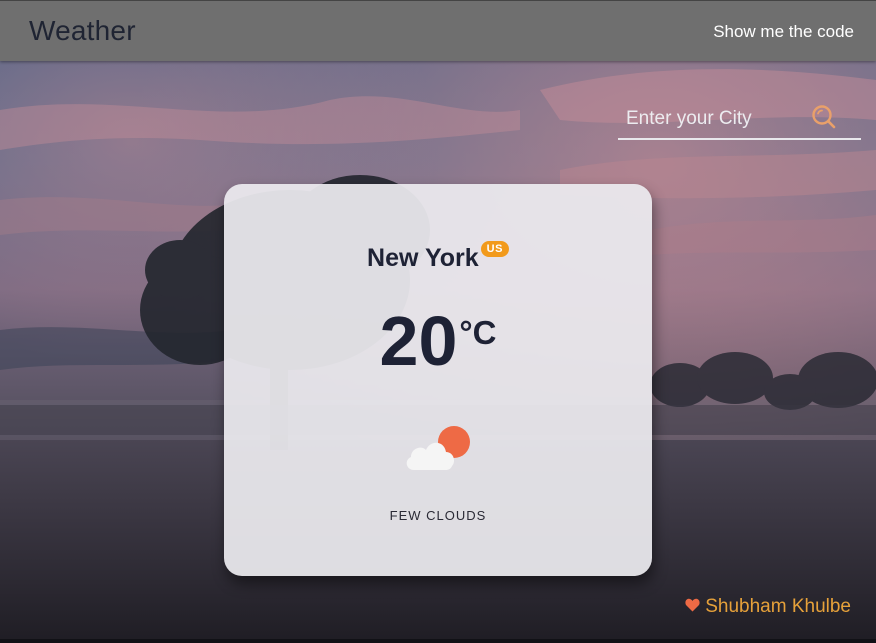  Describe the element at coordinates (783, 32) in the screenshot. I see `show-code-link: Show me the code` at that location.